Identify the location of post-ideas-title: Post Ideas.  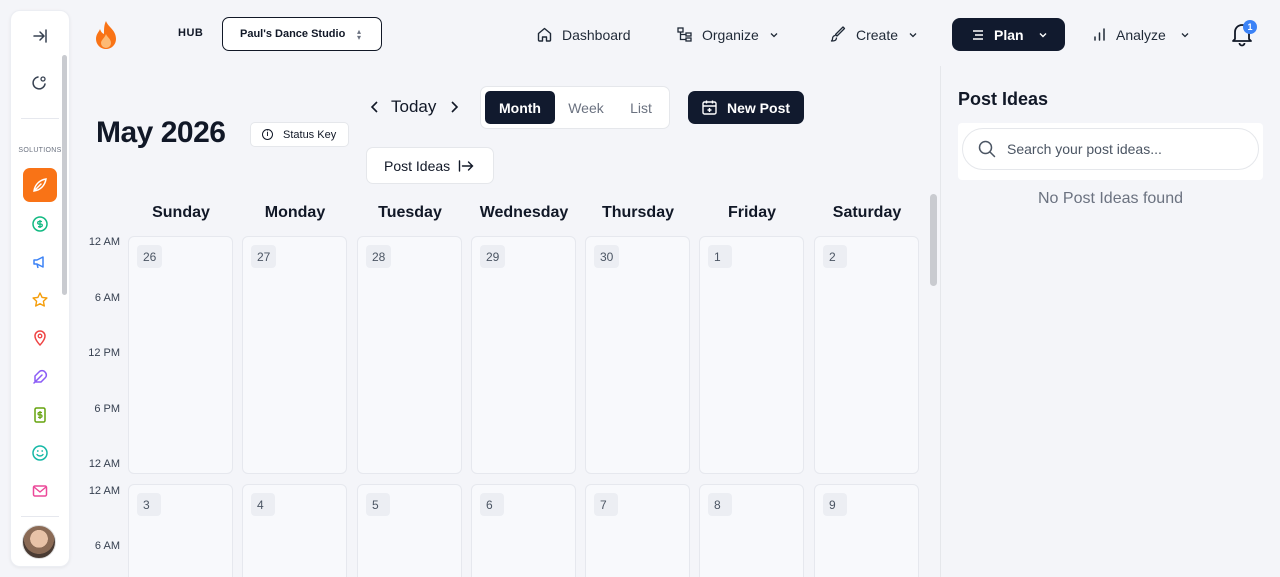
(1003, 99).